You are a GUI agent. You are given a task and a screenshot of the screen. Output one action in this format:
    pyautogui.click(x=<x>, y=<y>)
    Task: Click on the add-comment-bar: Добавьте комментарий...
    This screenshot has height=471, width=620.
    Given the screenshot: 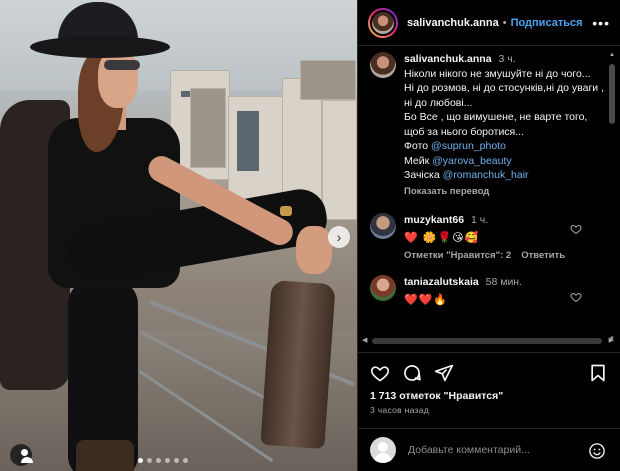 What is the action you would take?
    pyautogui.click(x=489, y=449)
    